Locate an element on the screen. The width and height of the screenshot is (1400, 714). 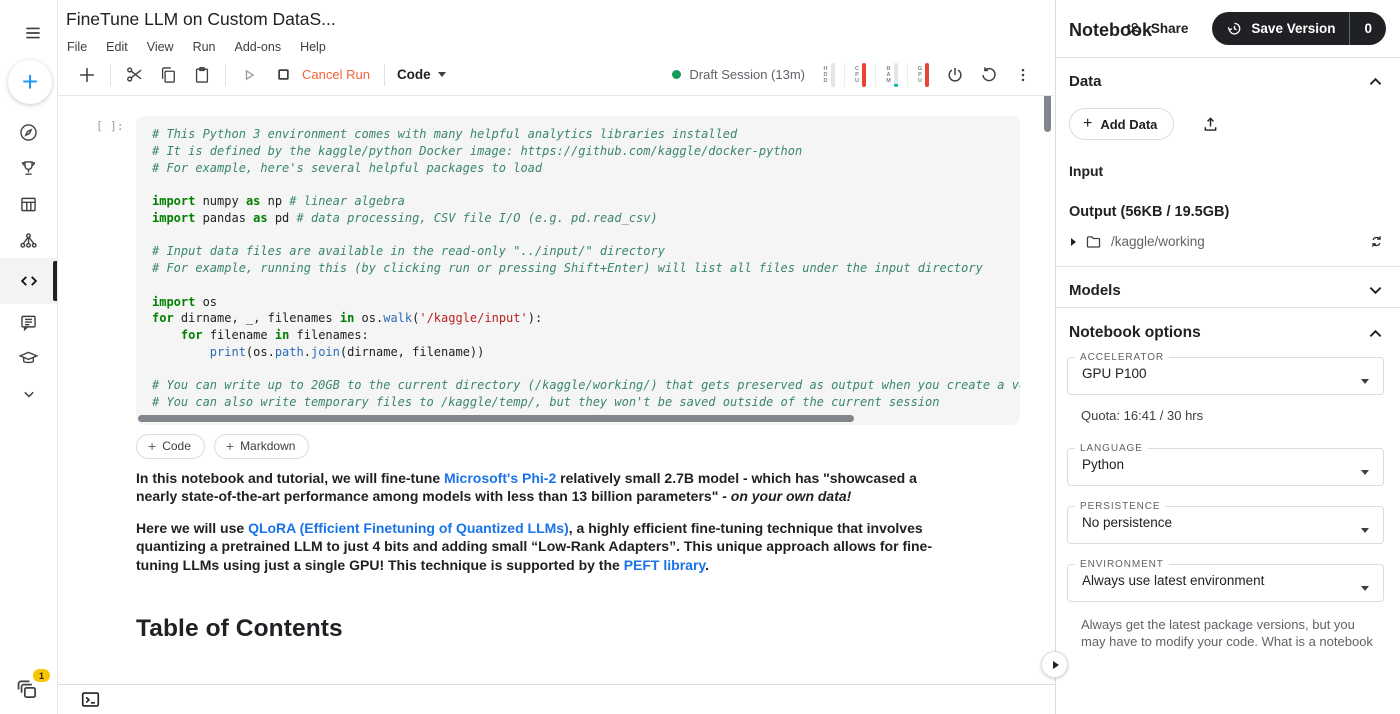
menu-run: Run is located at coordinates (204, 47).